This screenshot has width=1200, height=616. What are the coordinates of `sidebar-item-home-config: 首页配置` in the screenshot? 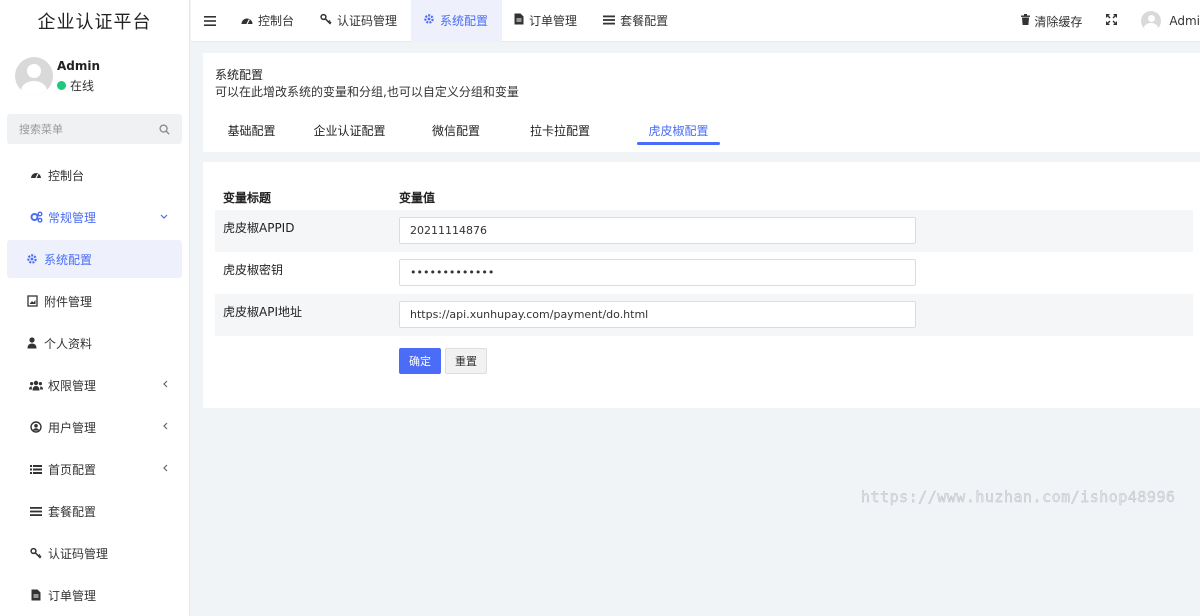 It's located at (94, 469).